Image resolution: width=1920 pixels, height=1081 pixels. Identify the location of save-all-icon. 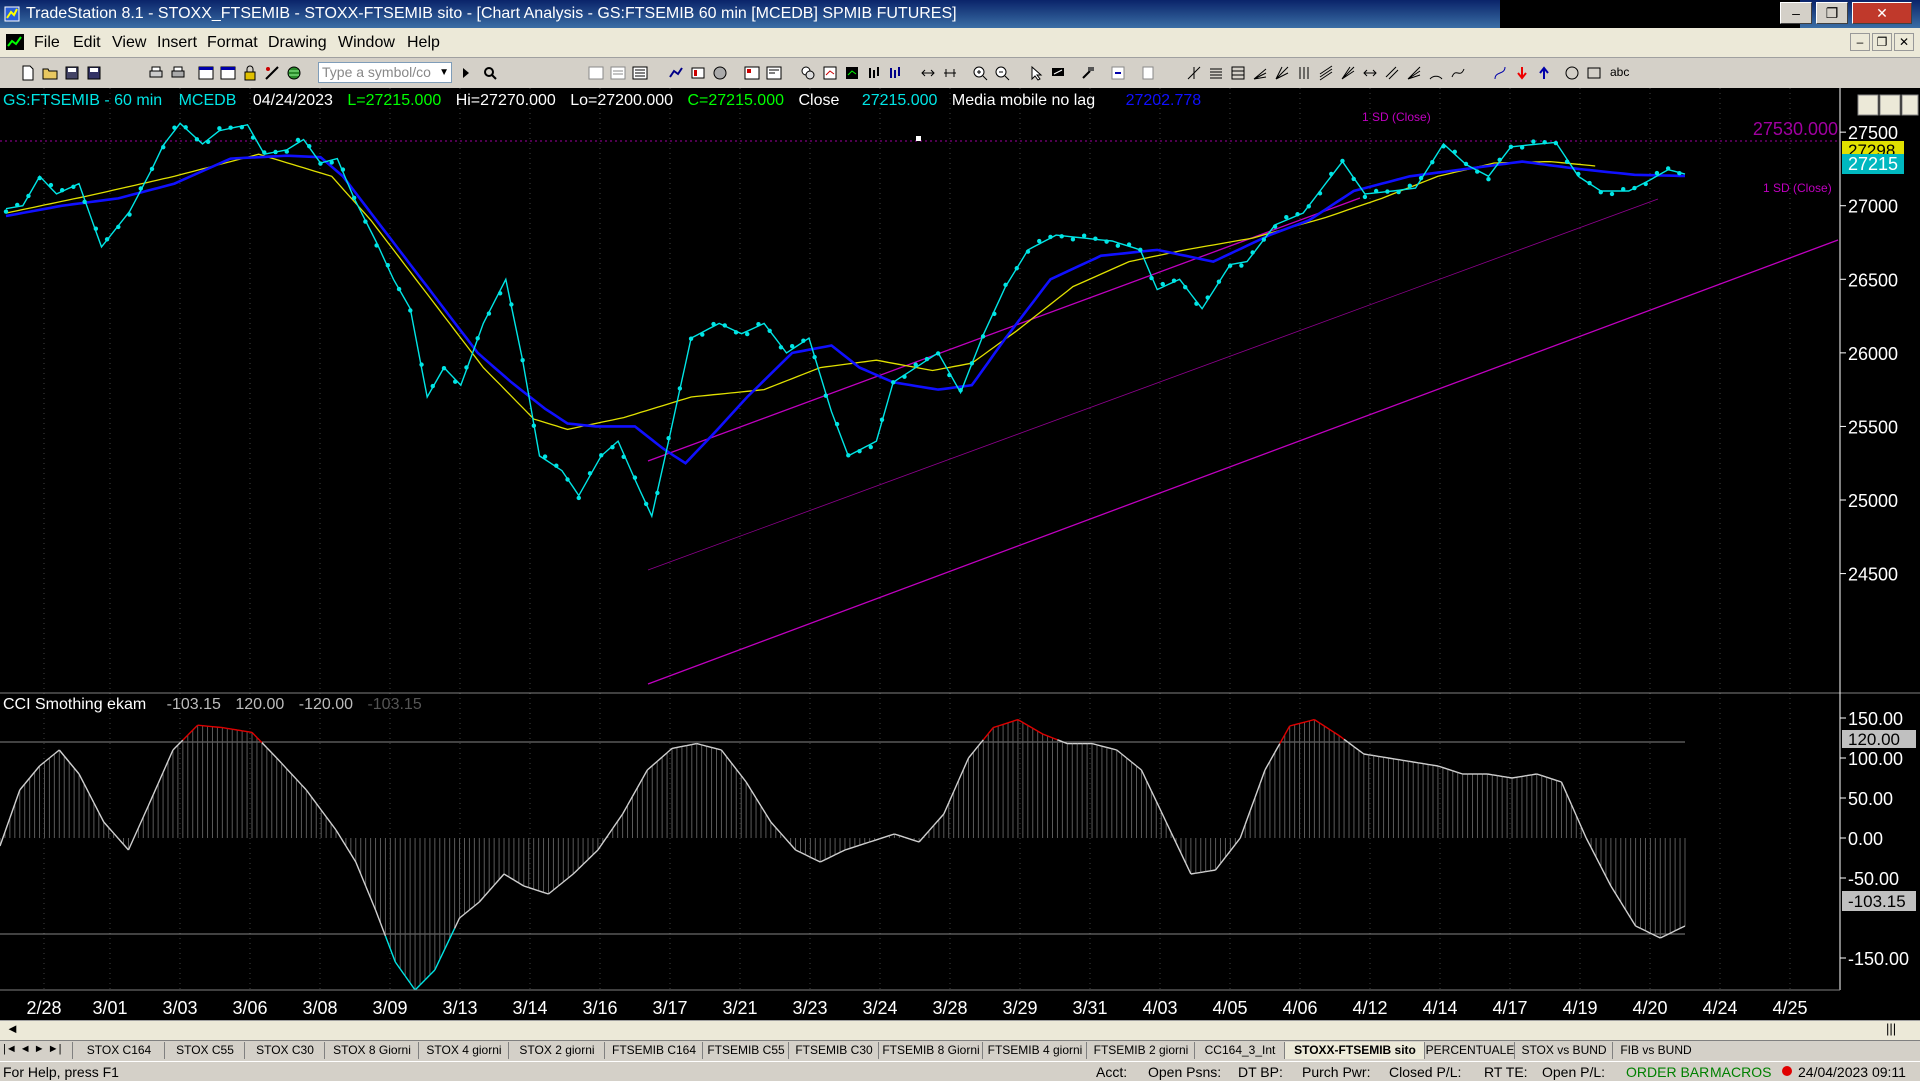
(72, 73).